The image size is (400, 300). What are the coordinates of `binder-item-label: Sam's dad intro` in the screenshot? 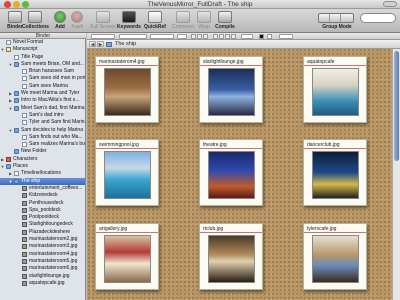 It's located at (46, 114).